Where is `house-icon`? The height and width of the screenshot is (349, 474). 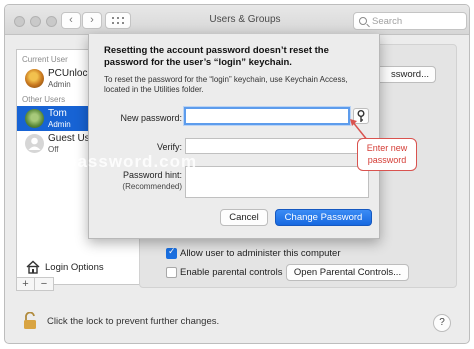 house-icon is located at coordinates (33, 267).